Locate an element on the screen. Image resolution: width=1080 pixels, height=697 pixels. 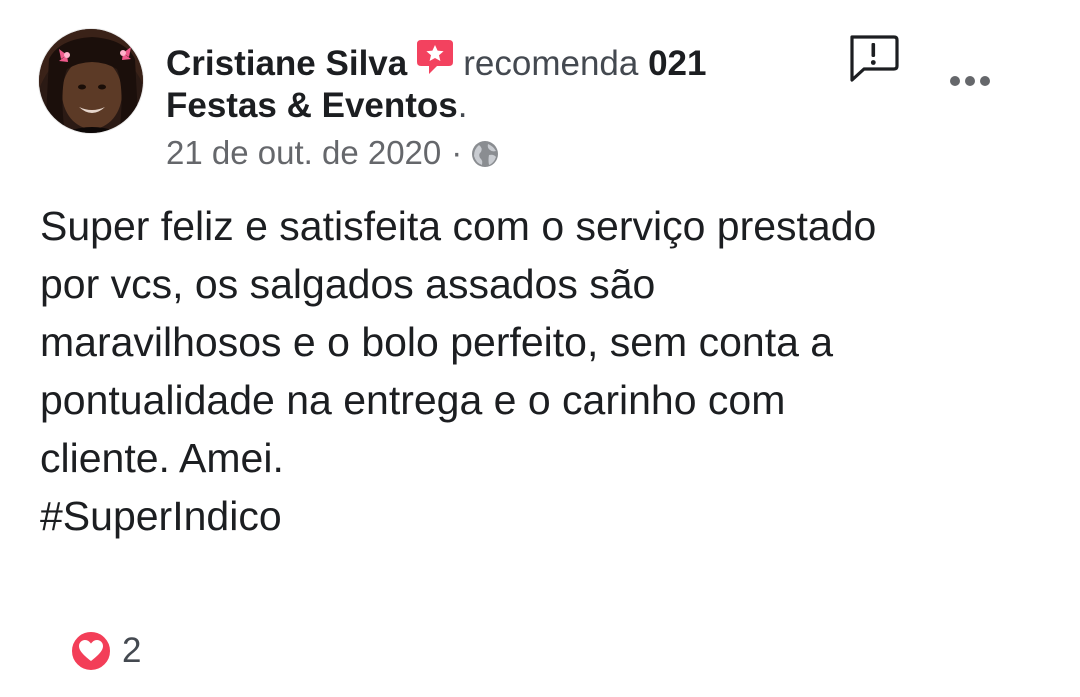
avatar is located at coordinates (91, 81).